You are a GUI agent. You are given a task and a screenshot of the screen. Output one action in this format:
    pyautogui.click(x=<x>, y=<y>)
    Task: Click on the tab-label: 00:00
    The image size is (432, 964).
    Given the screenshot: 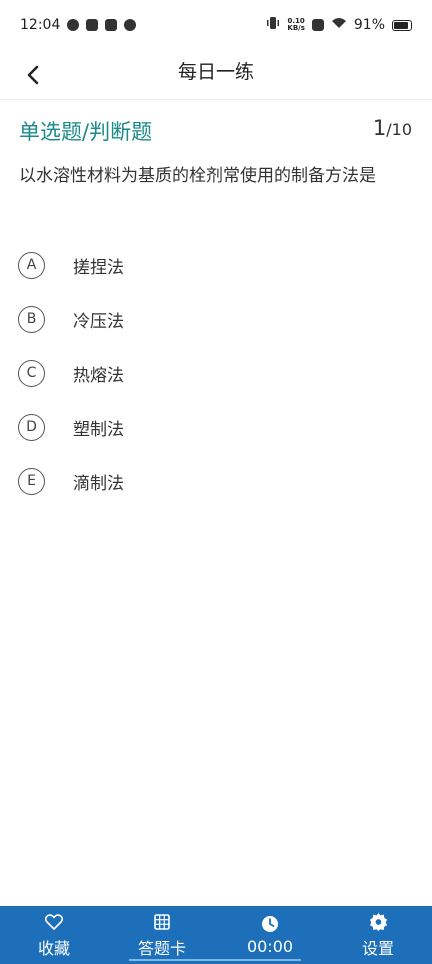 What is the action you would take?
    pyautogui.click(x=270, y=946)
    